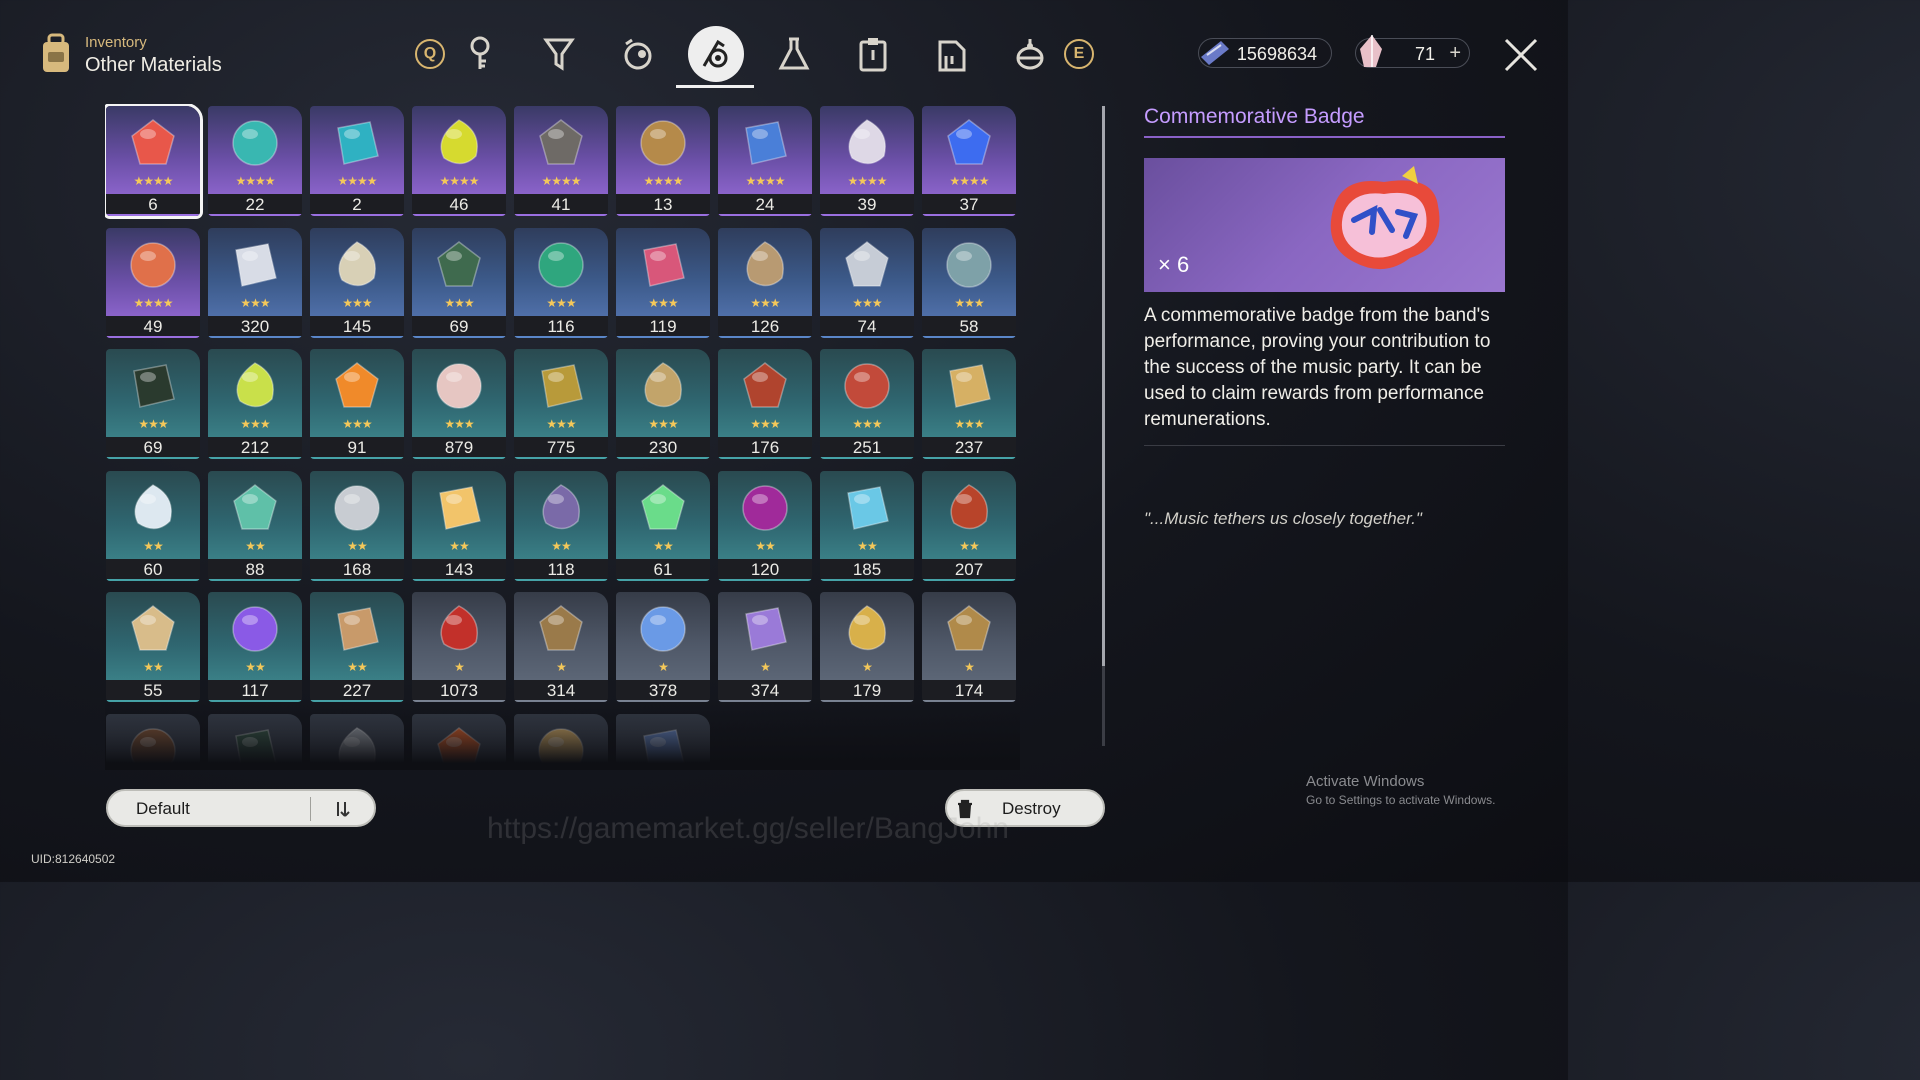 The image size is (1920, 1080). I want to click on add-jade-button: +, so click(1455, 53).